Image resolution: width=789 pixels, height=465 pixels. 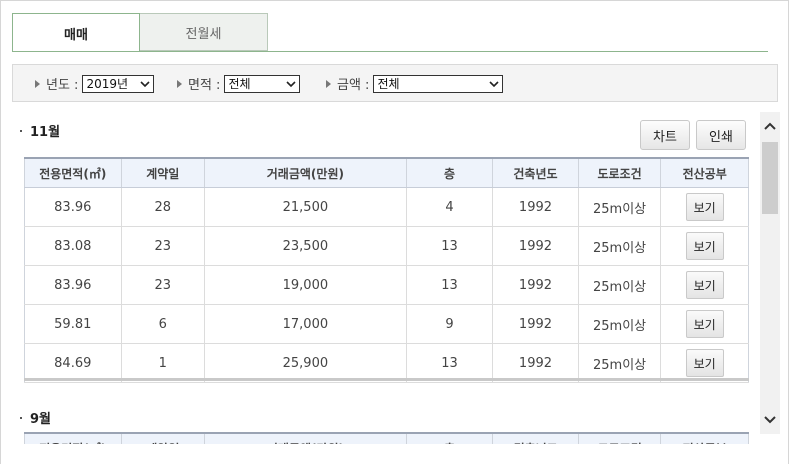 I want to click on chevron-up-icon, so click(x=770, y=126).